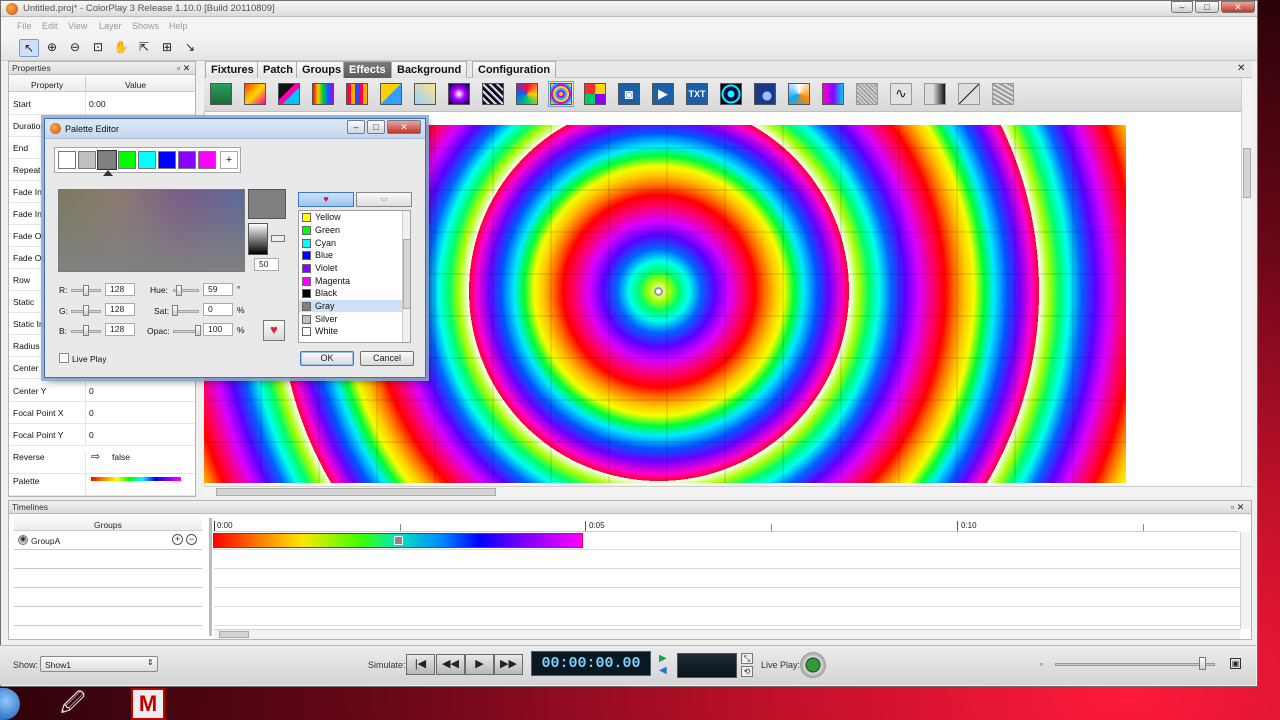 This screenshot has height=720, width=1280. What do you see at coordinates (747, 658) in the screenshot?
I see `expand-icon: ⤡` at bounding box center [747, 658].